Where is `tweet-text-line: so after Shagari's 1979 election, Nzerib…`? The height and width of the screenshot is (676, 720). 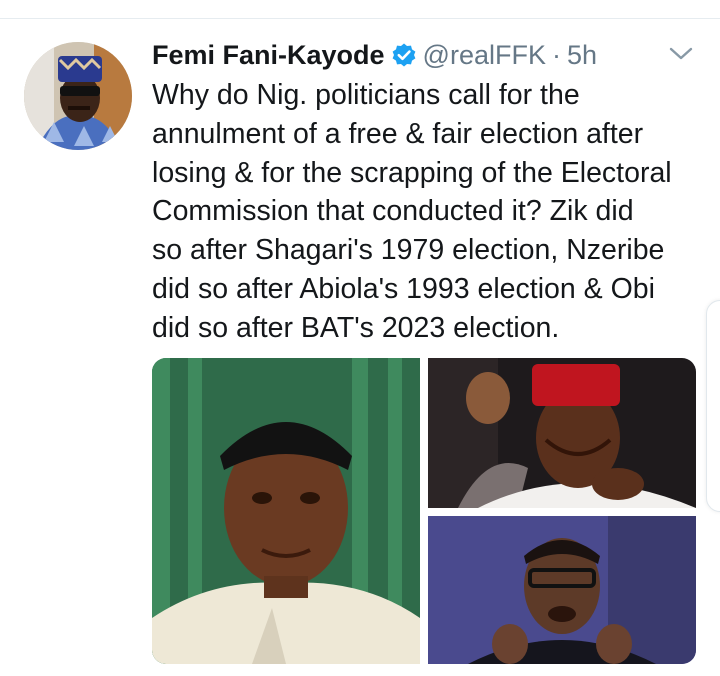 tweet-text-line: so after Shagari's 1979 election, Nzerib… is located at coordinates (408, 250).